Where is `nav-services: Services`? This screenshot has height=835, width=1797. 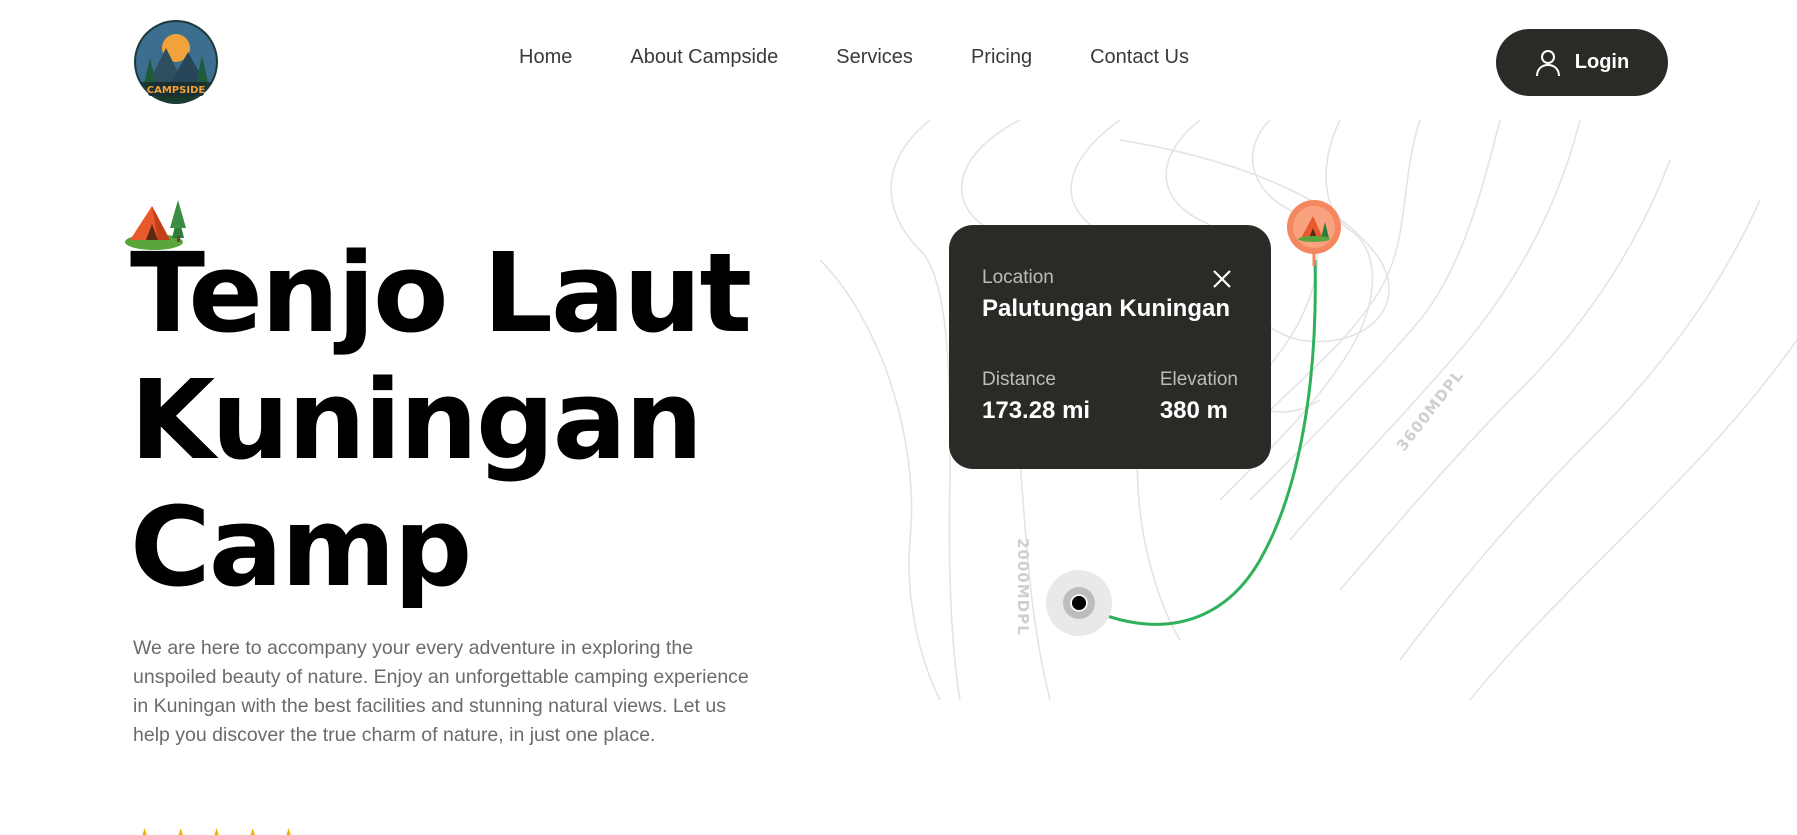
nav-services: Services is located at coordinates (874, 57).